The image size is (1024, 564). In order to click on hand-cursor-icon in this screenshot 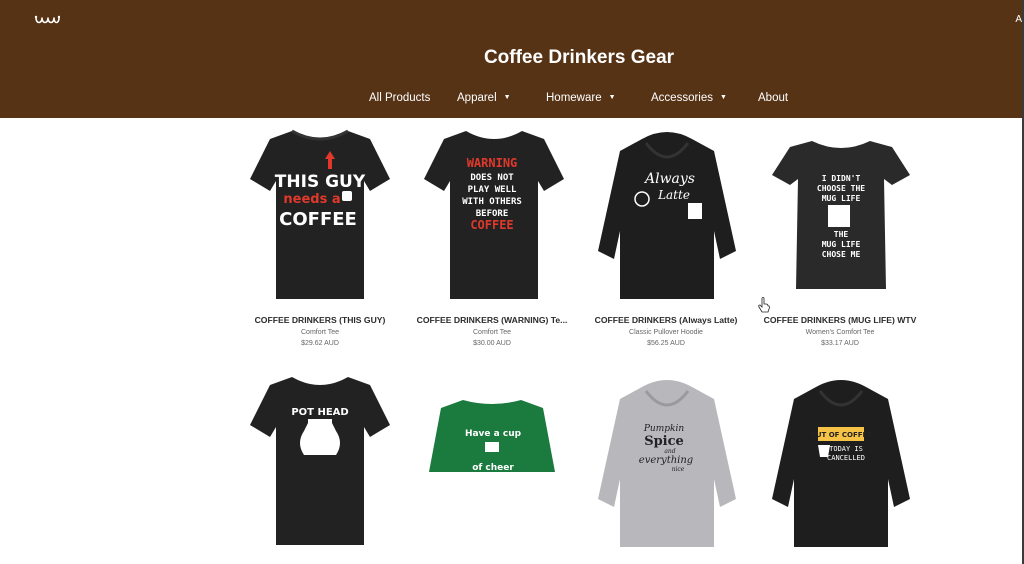, I will do `click(764, 305)`.